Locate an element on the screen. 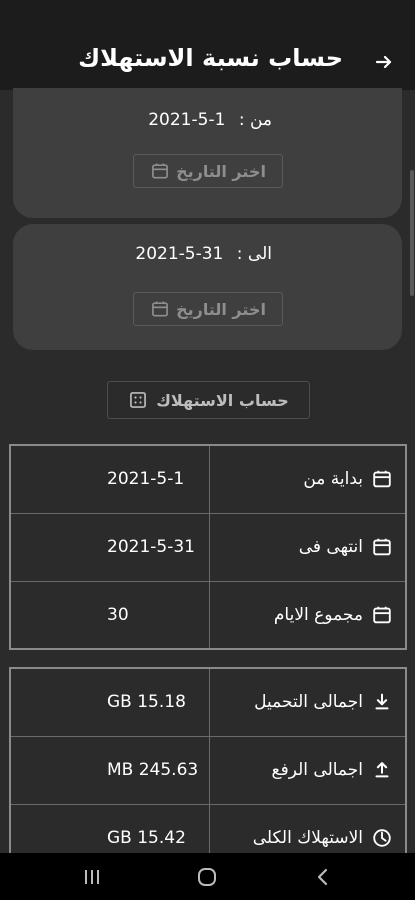 The height and width of the screenshot is (900, 415). calculate-usage-label: حساب الاستهلاك is located at coordinates (222, 400).